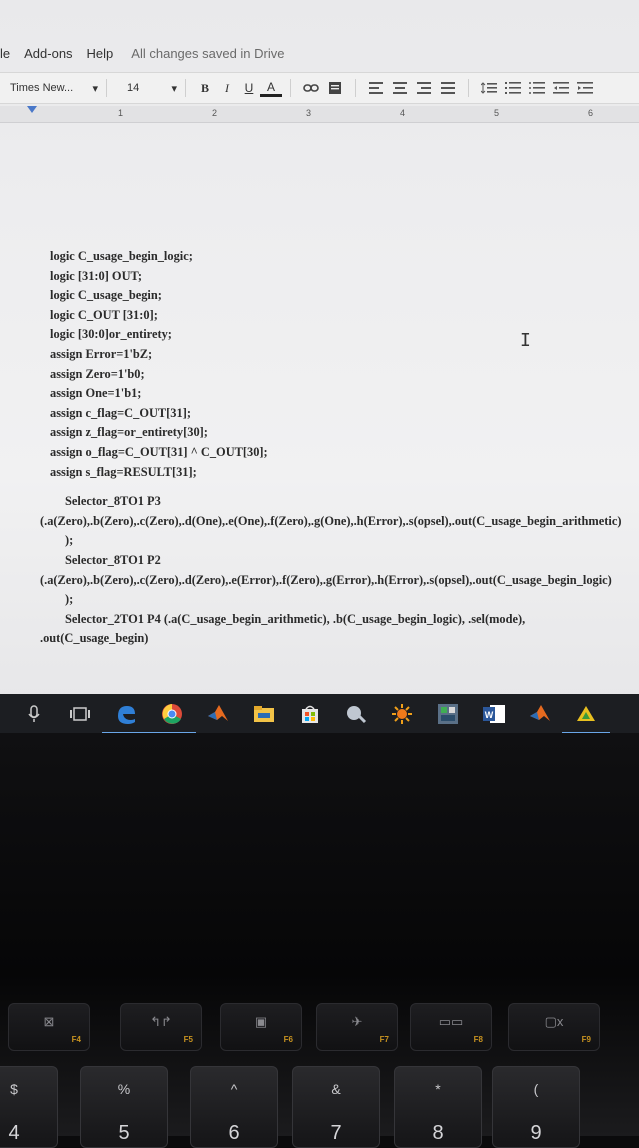 This screenshot has width=639, height=1148. I want to click on f6-key: ▣ F6, so click(261, 1027).